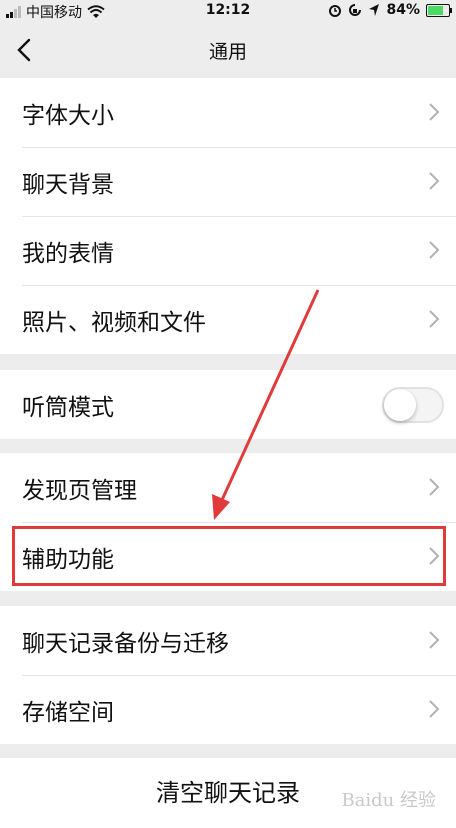 The image size is (456, 828). I want to click on chat-backup-migration-item: 聊天记录备份与迁移, so click(228, 640).